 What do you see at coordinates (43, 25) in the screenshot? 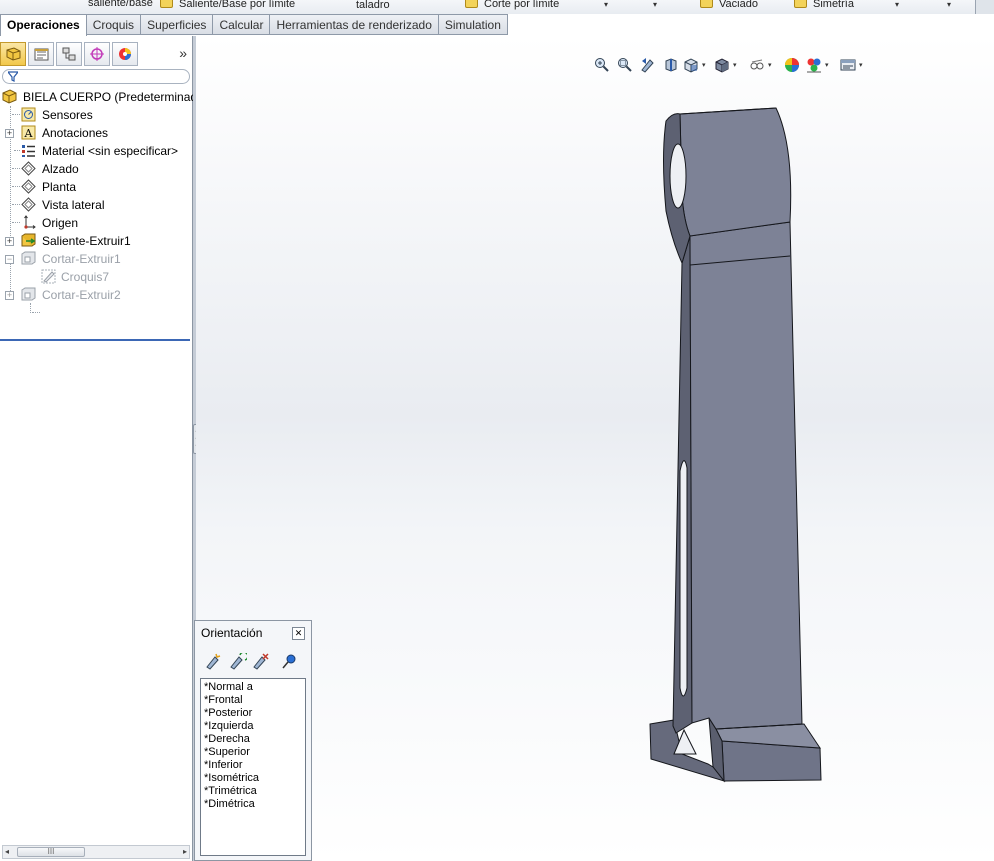
I see `tab-operaciones: Operaciones` at bounding box center [43, 25].